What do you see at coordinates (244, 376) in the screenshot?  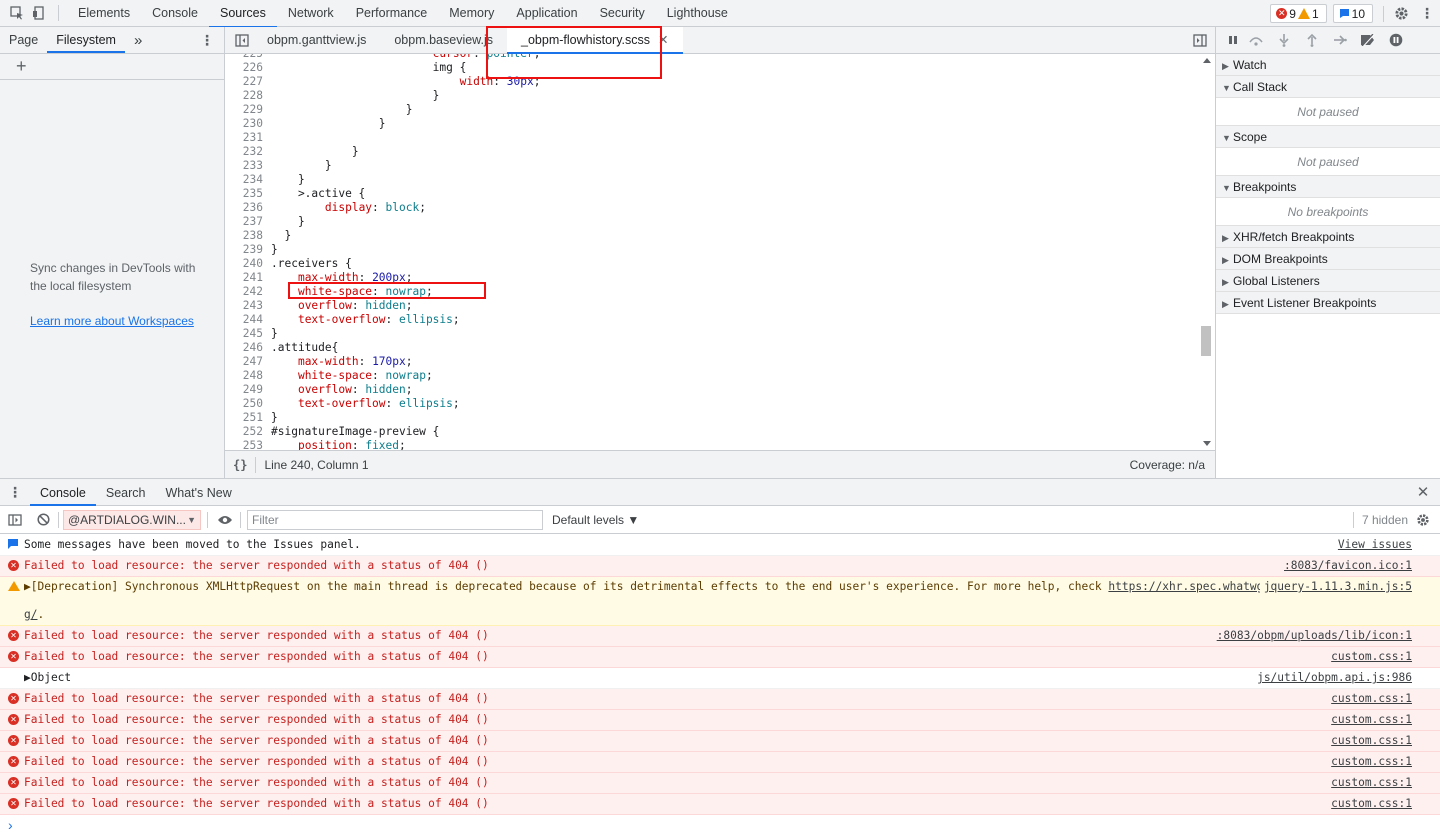 I see `line-number: 248` at bounding box center [244, 376].